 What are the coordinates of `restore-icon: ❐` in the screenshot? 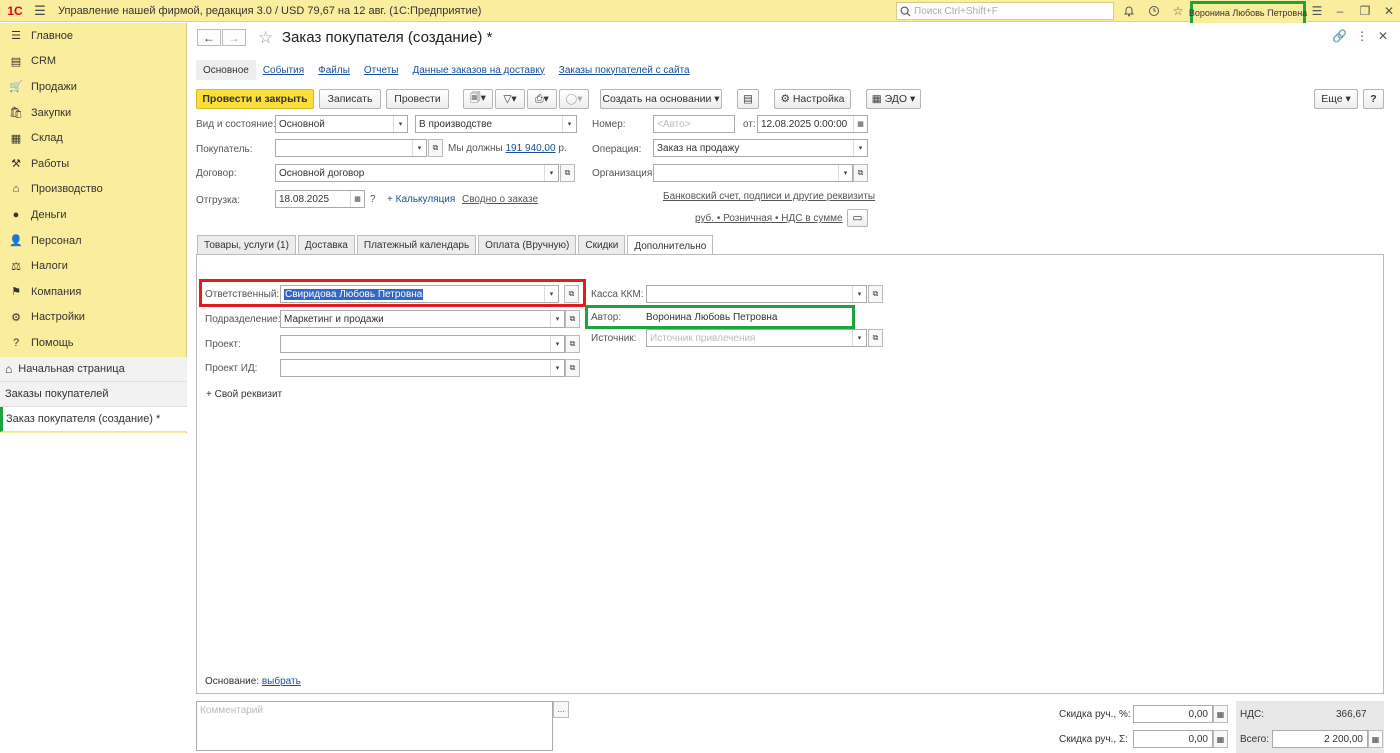 It's located at (1365, 11).